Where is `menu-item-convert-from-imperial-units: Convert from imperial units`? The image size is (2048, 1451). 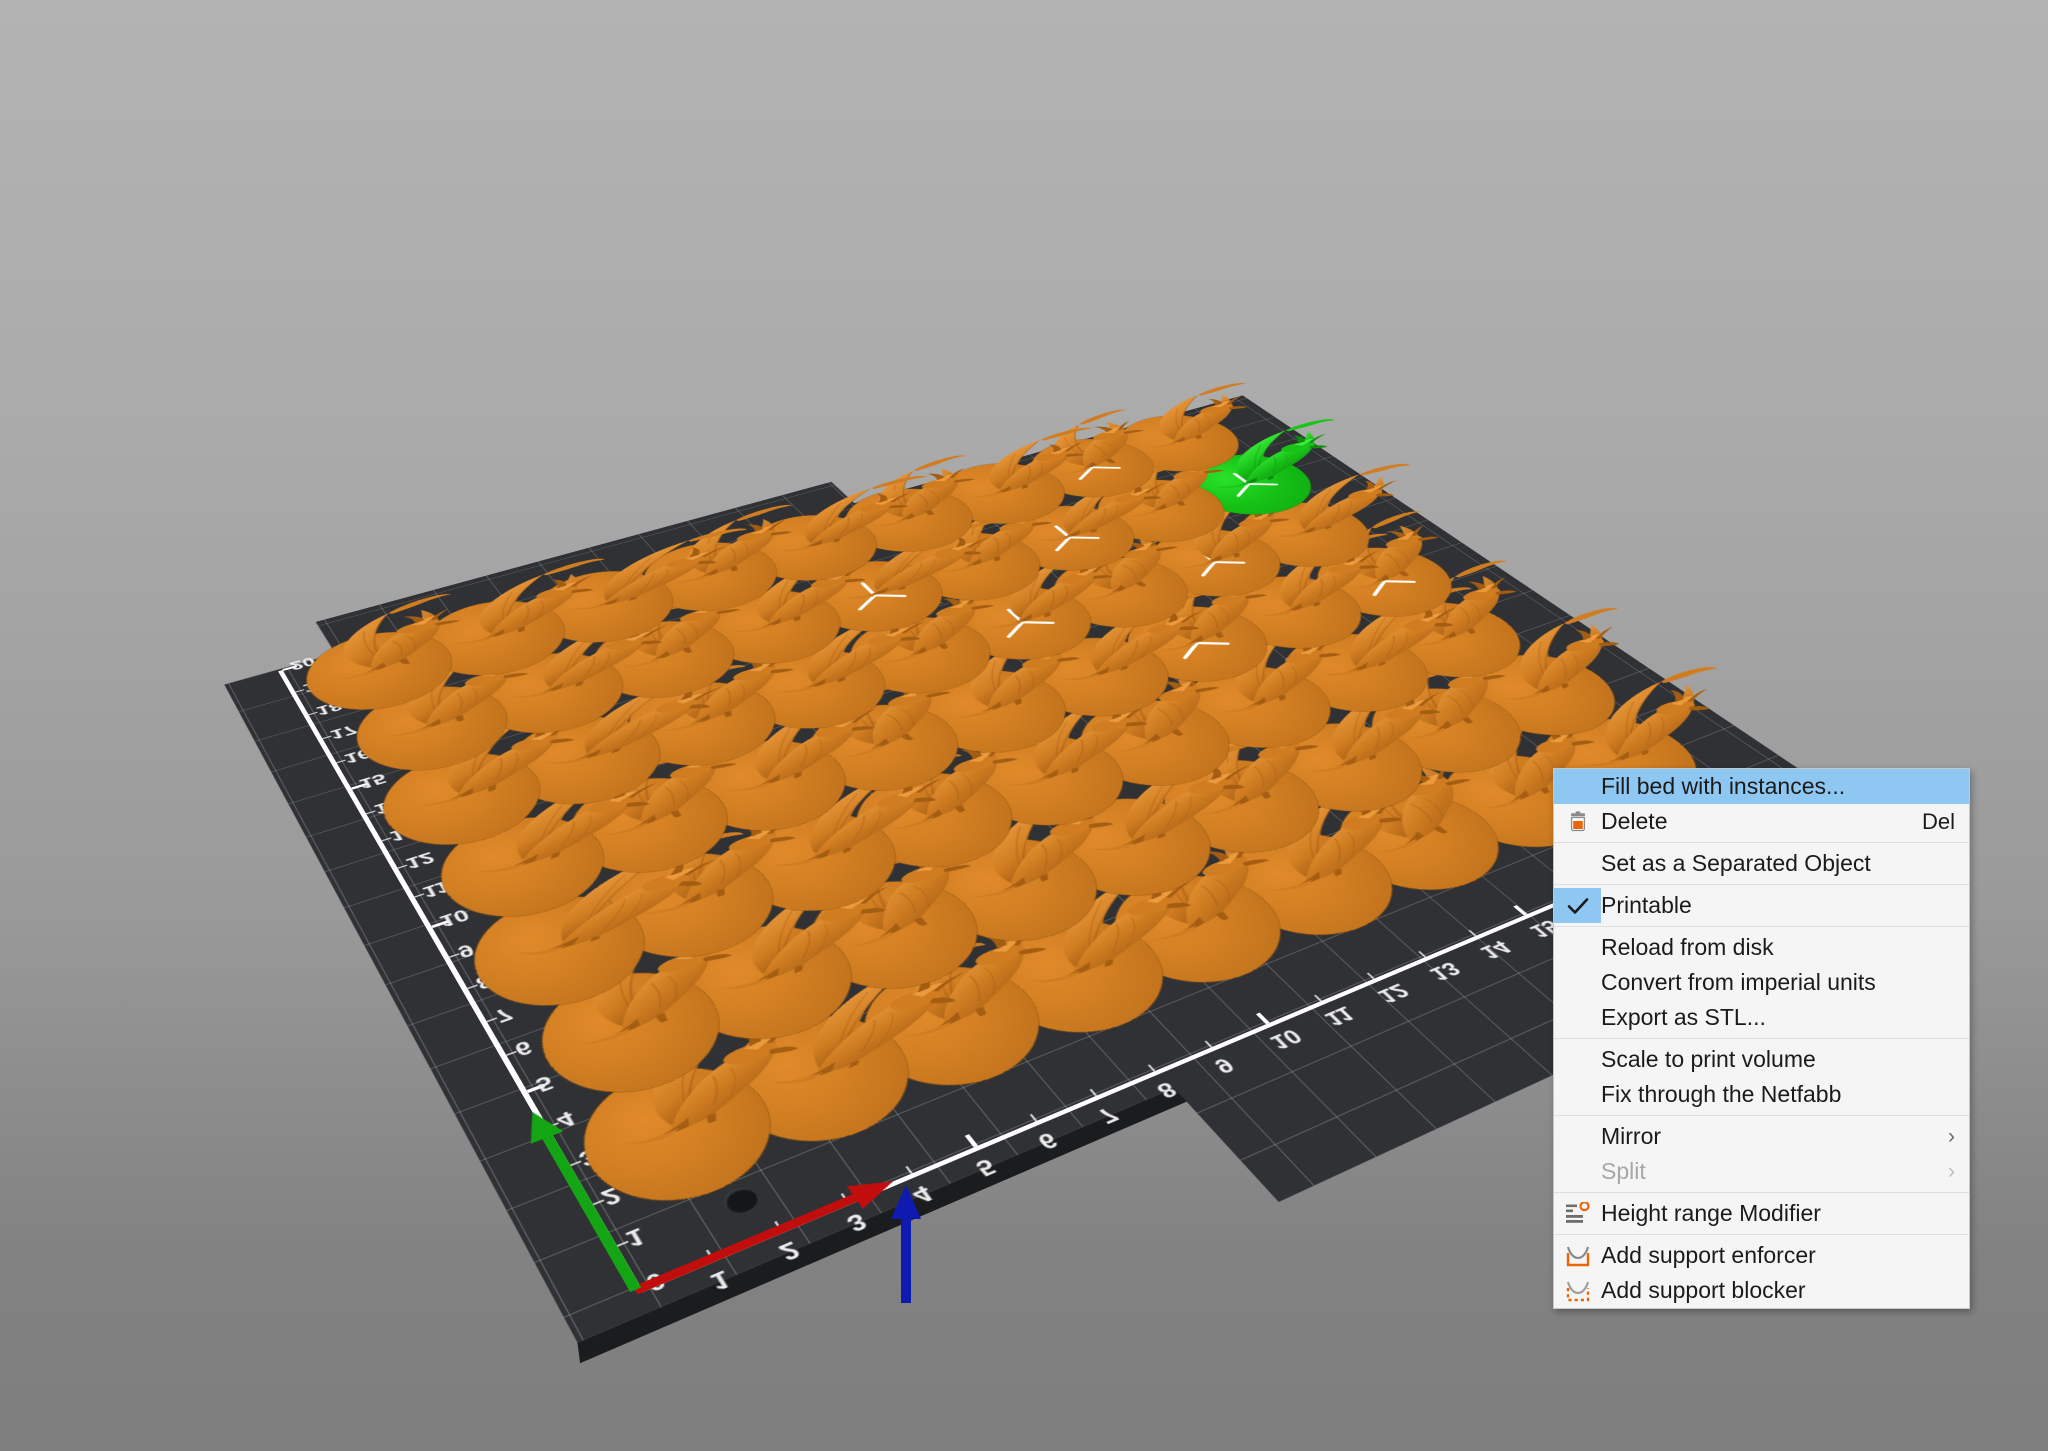
menu-item-convert-from-imperial-units: Convert from imperial units is located at coordinates (1761, 982).